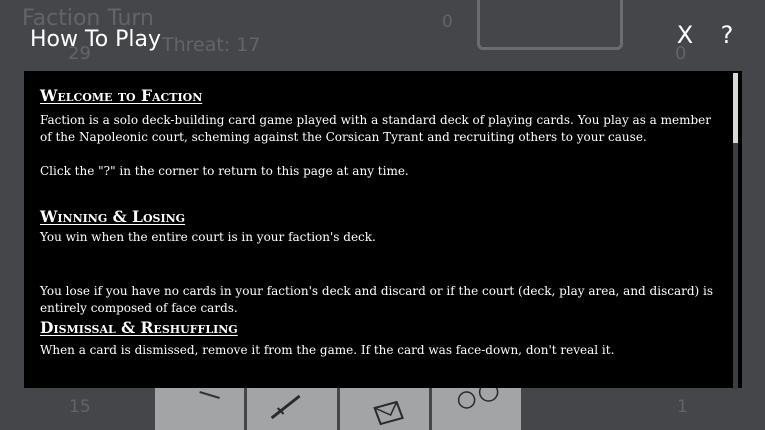 This screenshot has width=765, height=430. What do you see at coordinates (211, 45) in the screenshot?
I see `threat-counter: Threat: 17` at bounding box center [211, 45].